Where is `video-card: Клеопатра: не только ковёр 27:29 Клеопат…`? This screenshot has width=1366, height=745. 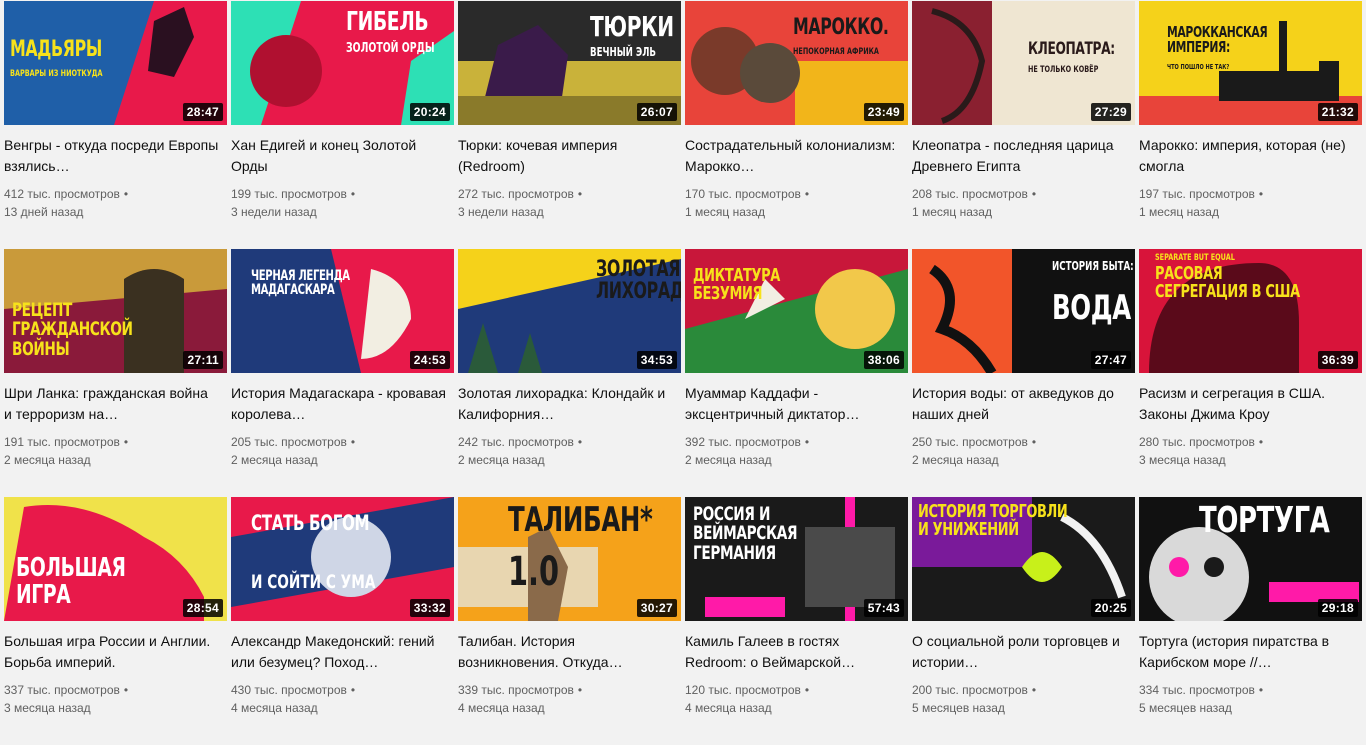
video-card: Клеопатра: не только ковёр 27:29 Клеопат… is located at coordinates (1023, 125).